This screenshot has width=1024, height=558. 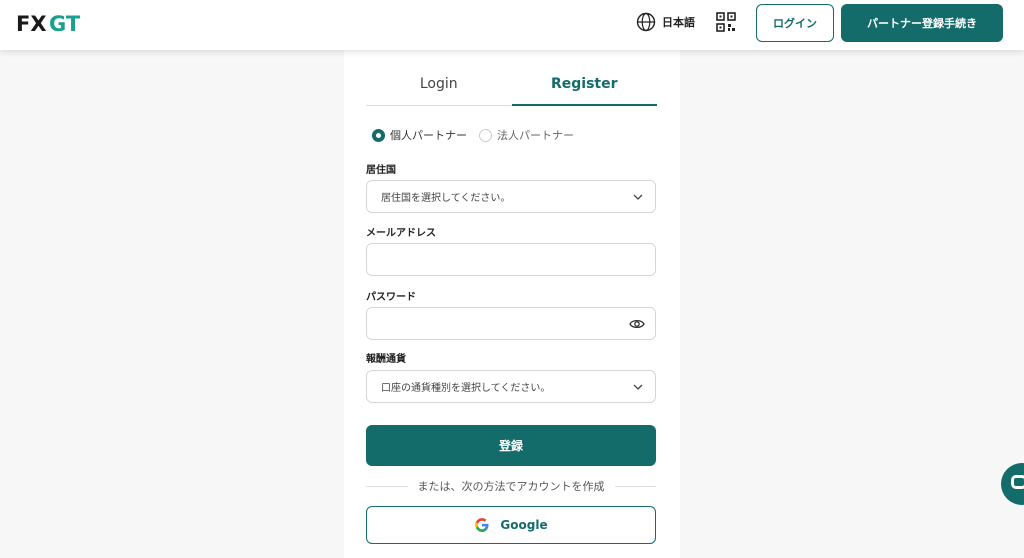 I want to click on tab-login: Login, so click(x=439, y=84).